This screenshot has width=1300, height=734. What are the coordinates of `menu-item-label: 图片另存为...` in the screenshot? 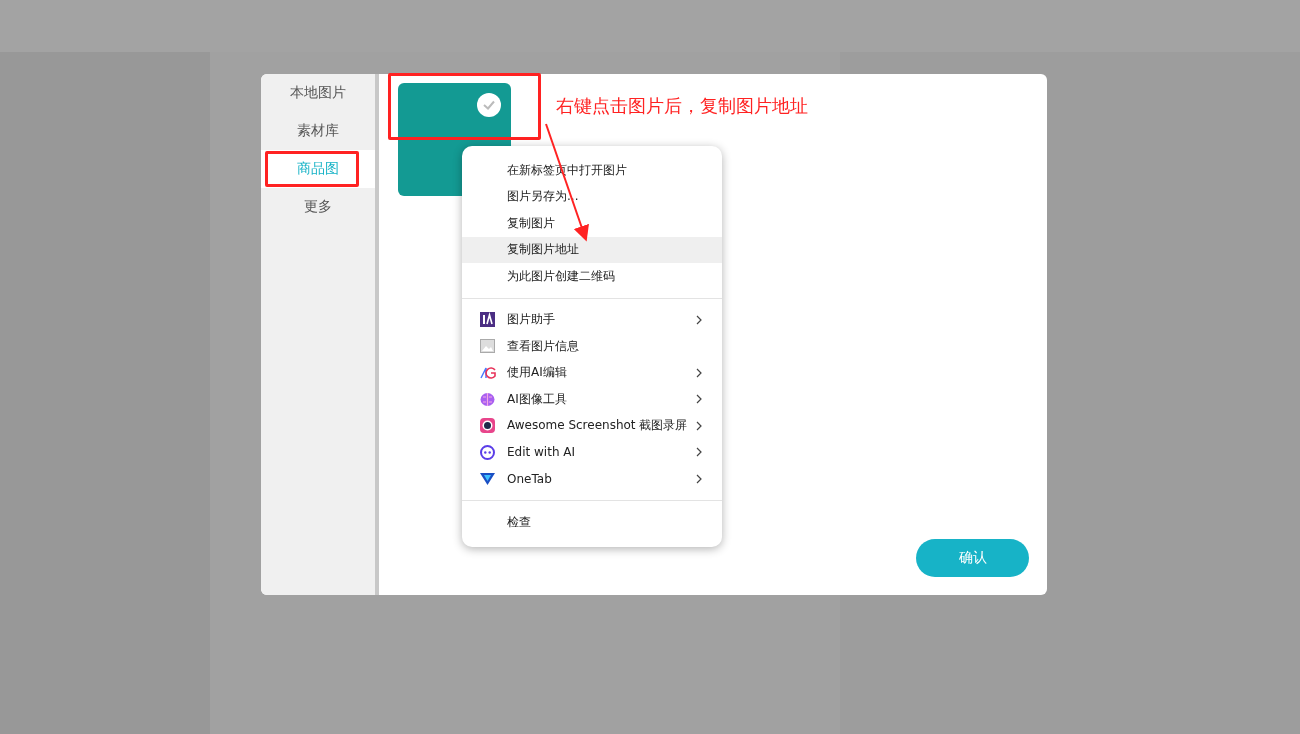 It's located at (543, 197).